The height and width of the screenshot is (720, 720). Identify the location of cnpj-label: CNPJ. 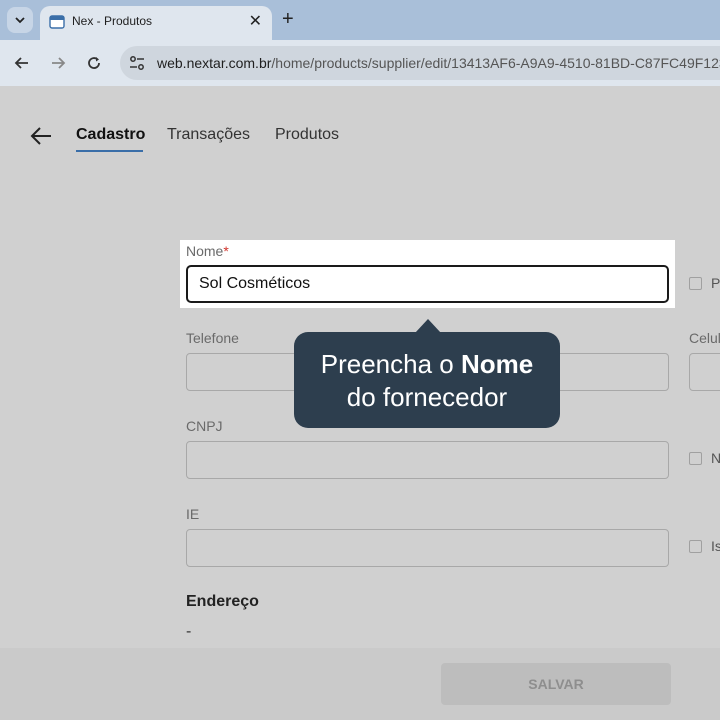
(204, 426).